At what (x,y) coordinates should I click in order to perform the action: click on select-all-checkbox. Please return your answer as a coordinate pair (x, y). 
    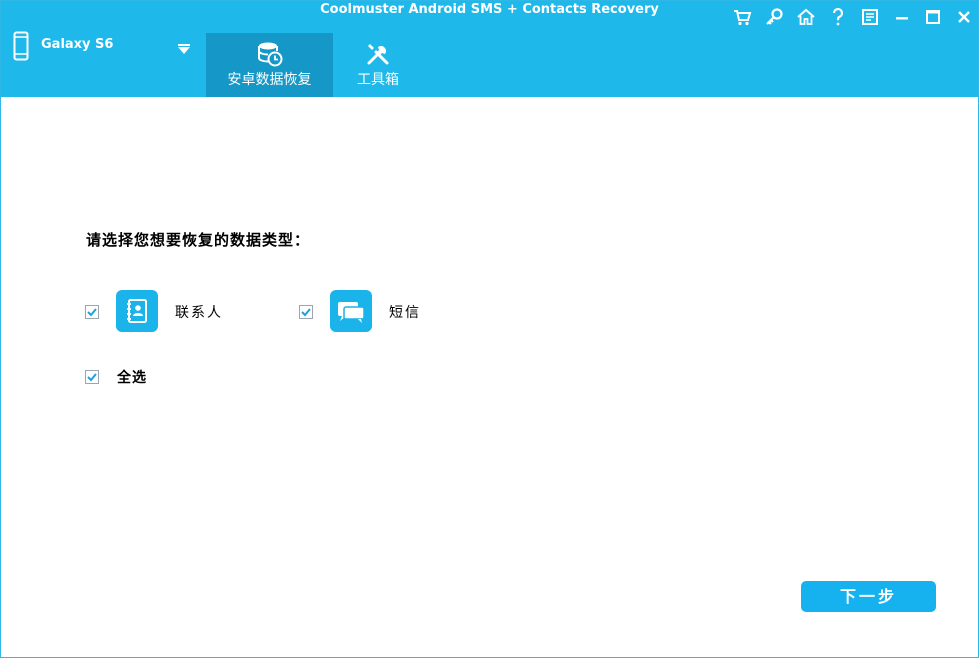
    Looking at the image, I should click on (92, 377).